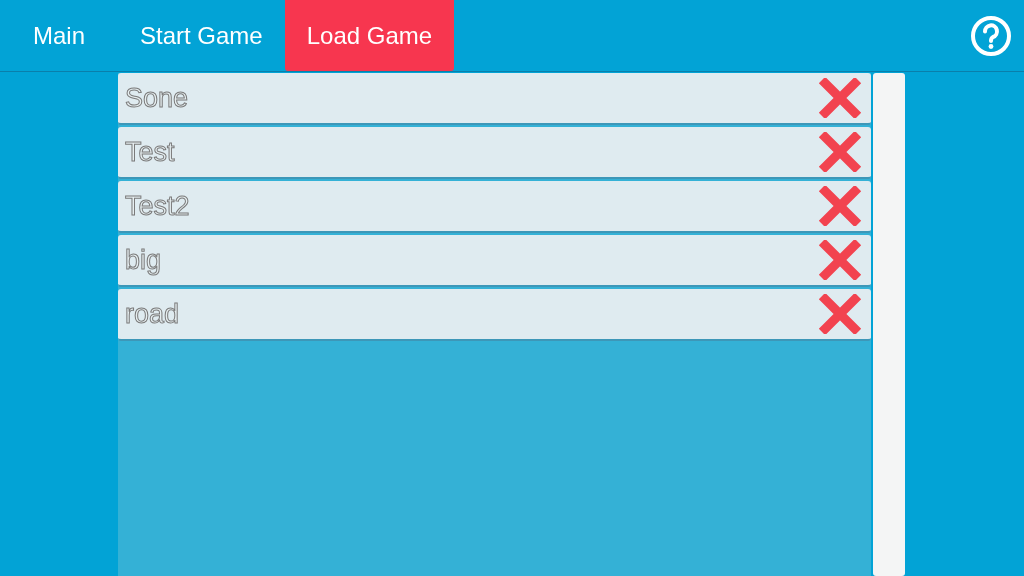  Describe the element at coordinates (152, 314) in the screenshot. I see `save-name: road` at that location.